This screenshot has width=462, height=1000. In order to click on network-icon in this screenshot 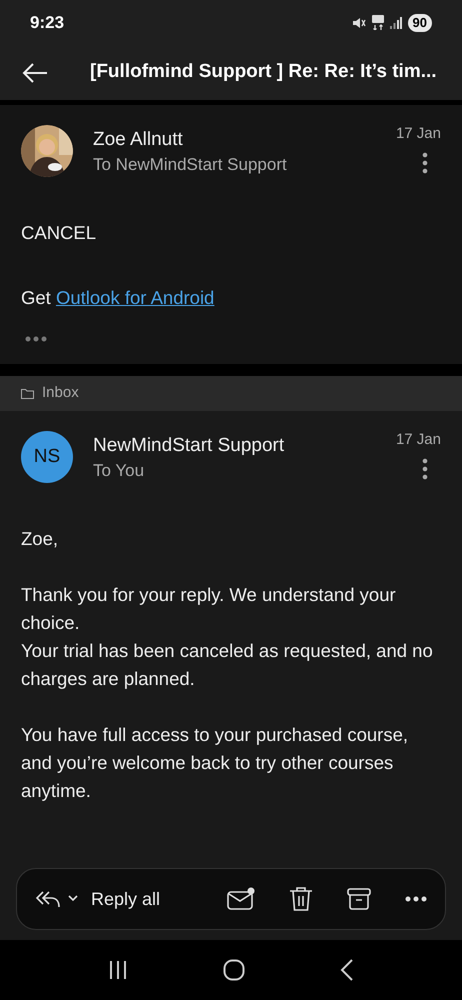, I will do `click(378, 22)`.